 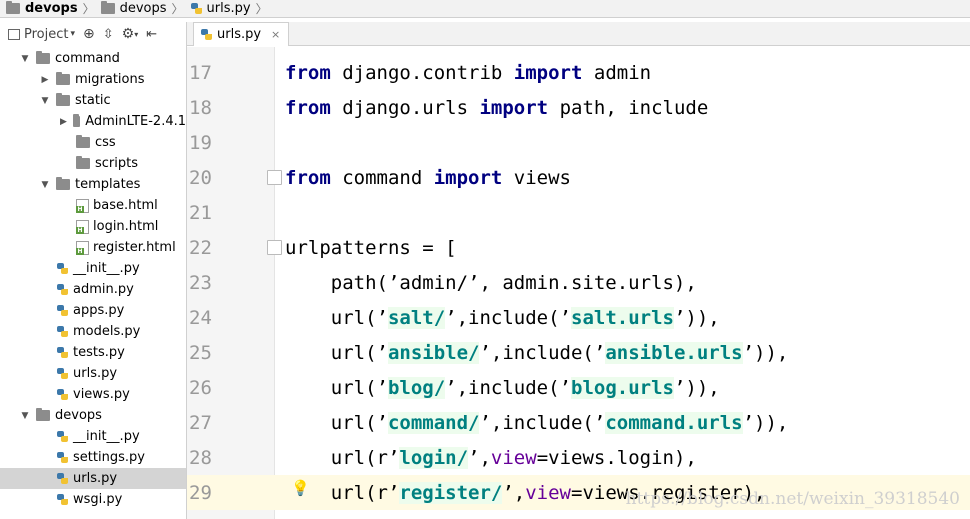 I want to click on code-token: ’)),, so click(x=765, y=422).